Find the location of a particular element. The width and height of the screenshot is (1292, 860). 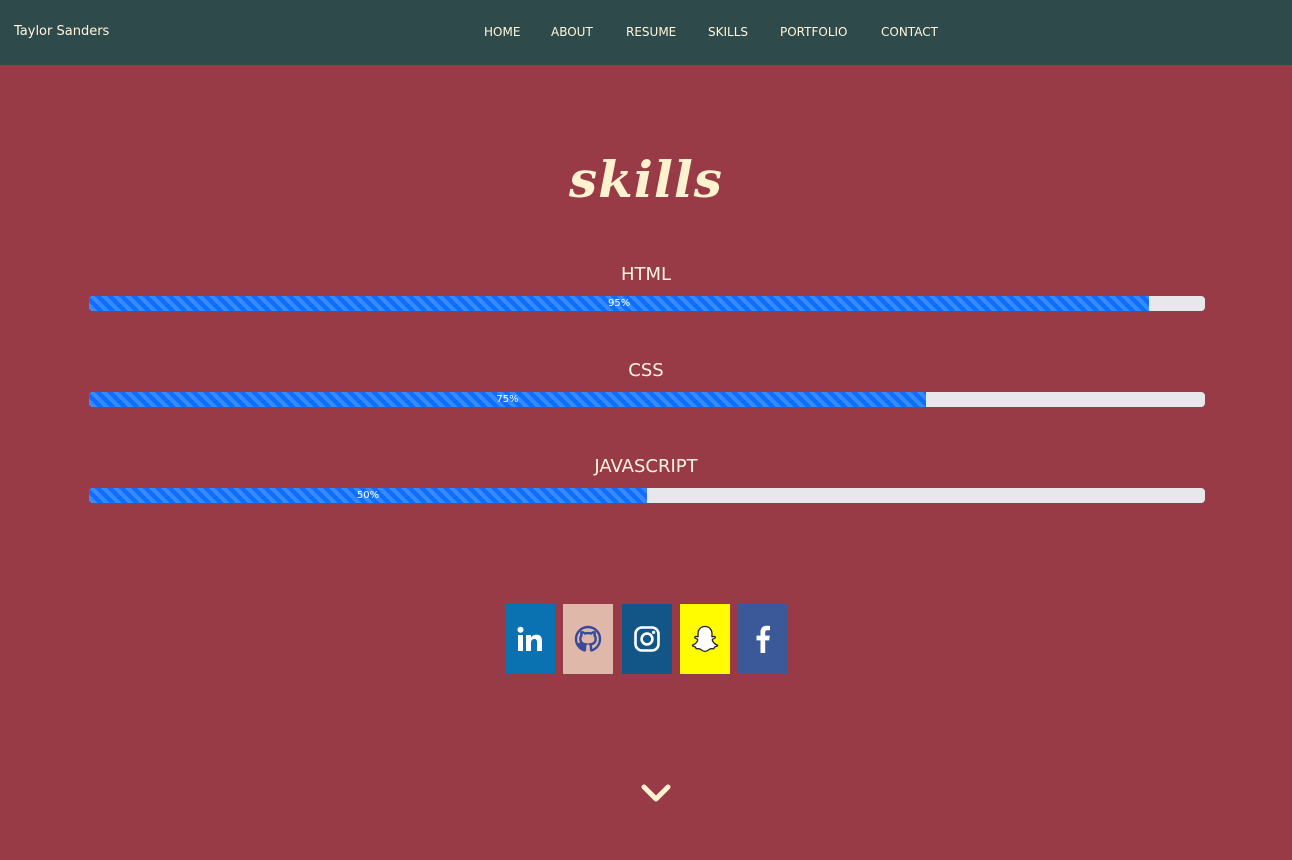

progress-fill: 95% is located at coordinates (619, 303).